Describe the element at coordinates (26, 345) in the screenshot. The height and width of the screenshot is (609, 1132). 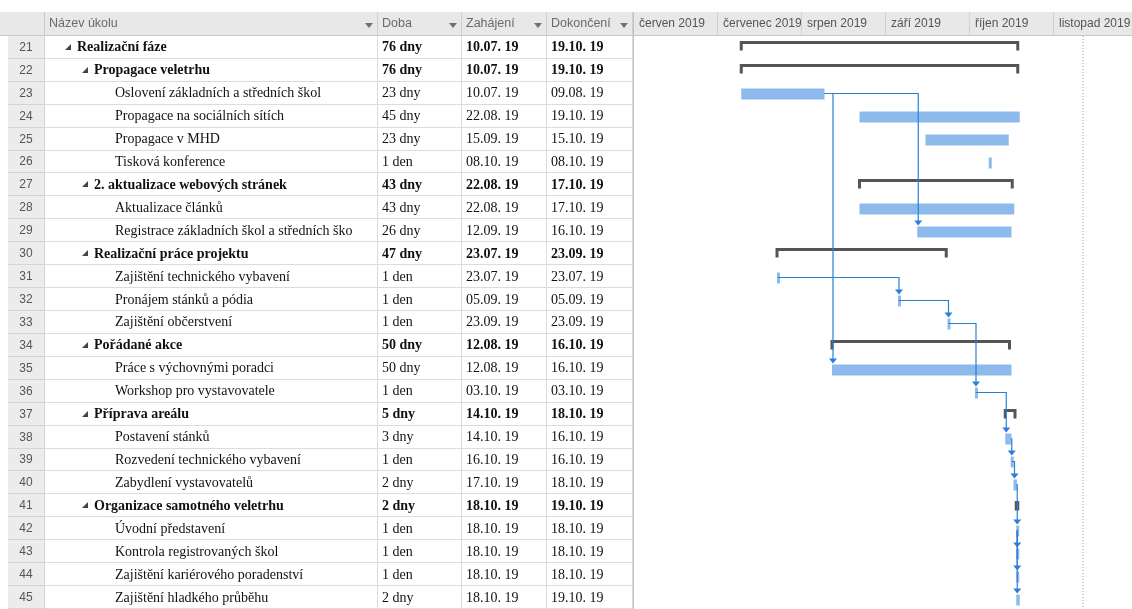
I see `row-number: 34` at that location.